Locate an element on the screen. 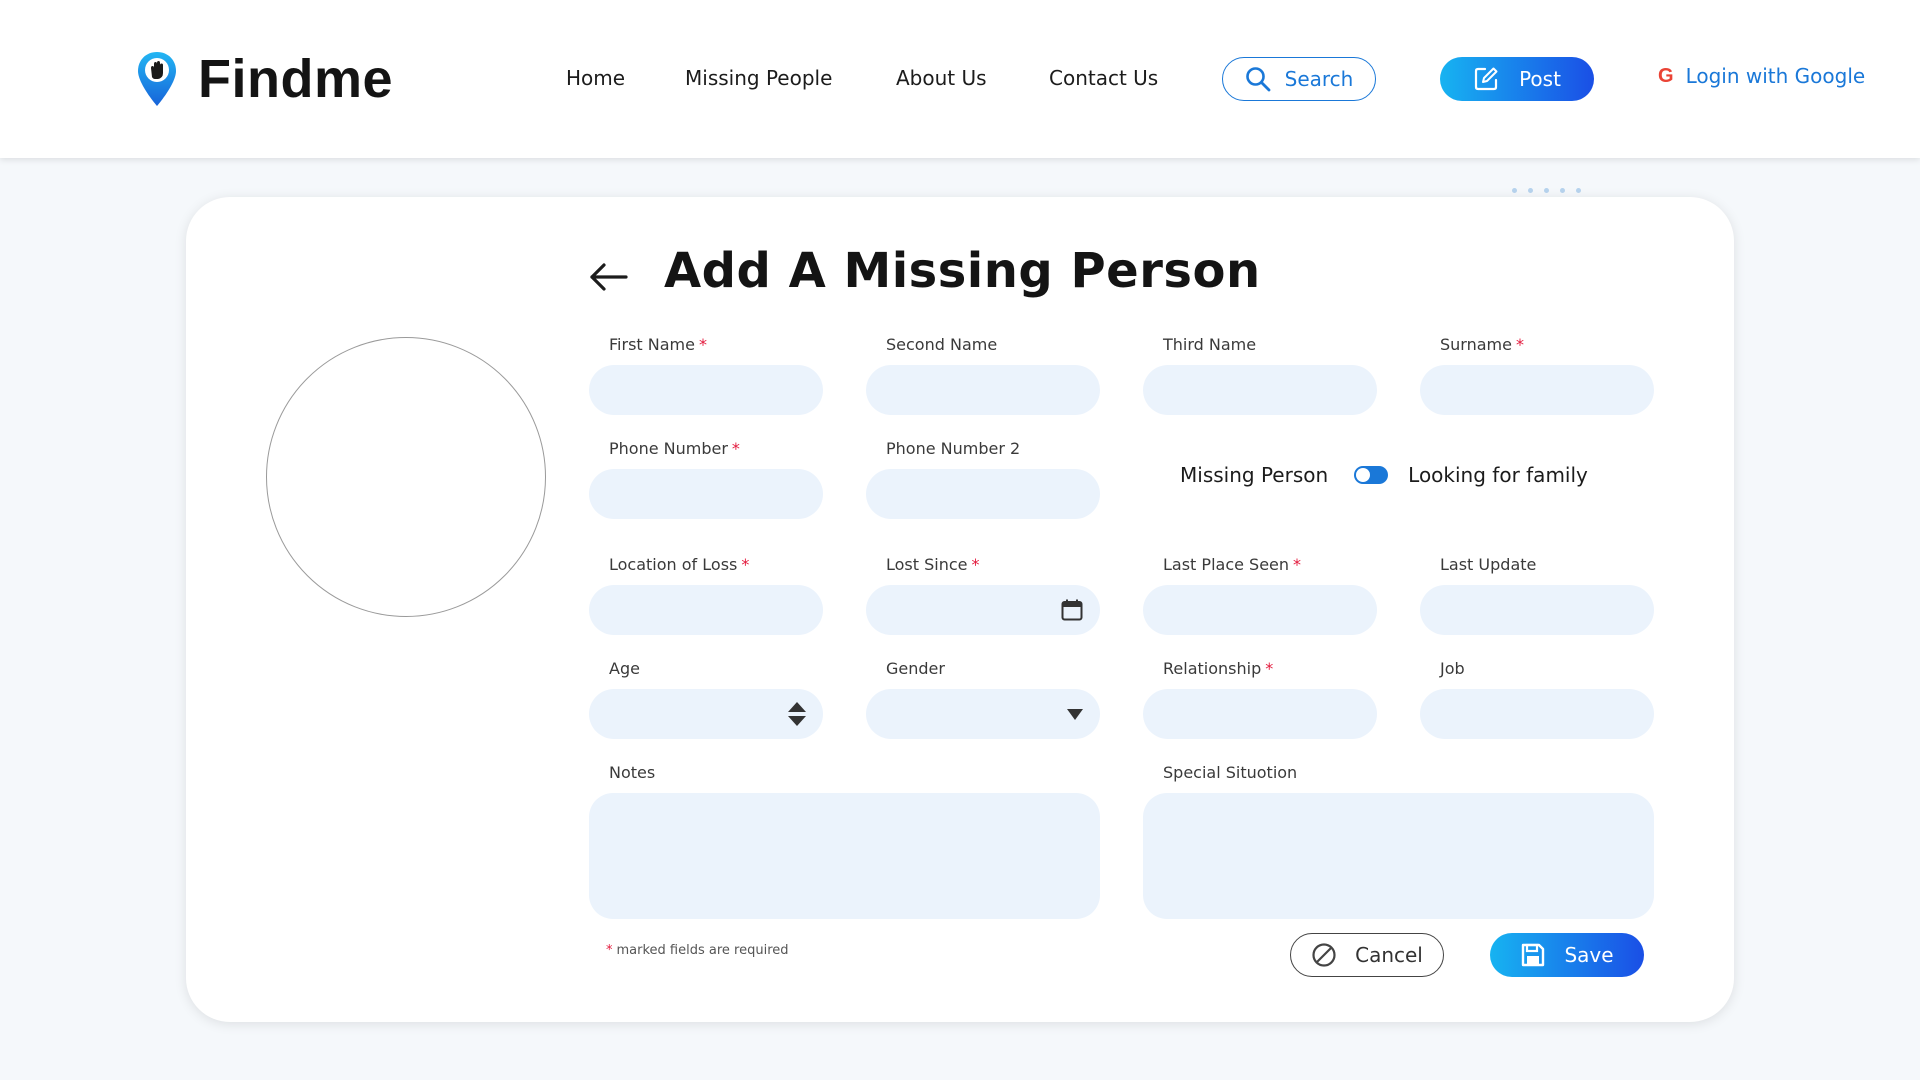 Image resolution: width=1920 pixels, height=1080 pixels. special-situation-field: Special Situotion is located at coordinates (1398, 841).